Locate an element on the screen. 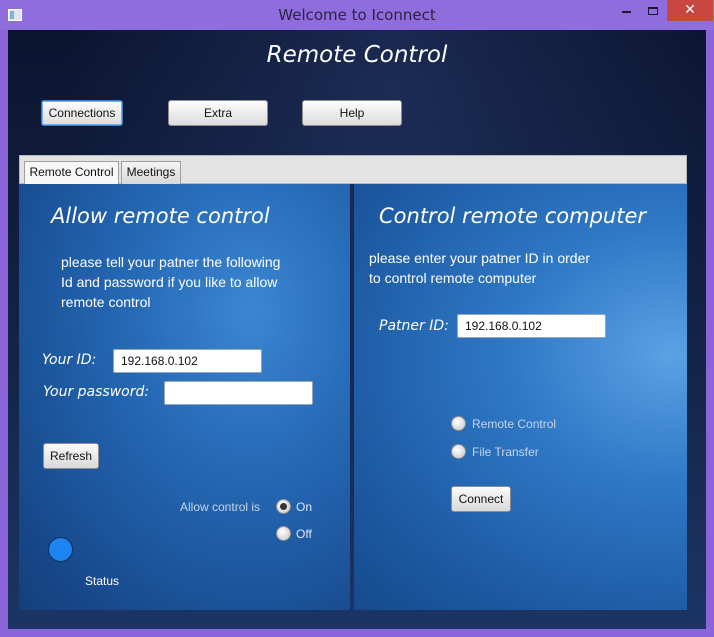  tab-bar: Remote Control Meetings is located at coordinates (353, 169).